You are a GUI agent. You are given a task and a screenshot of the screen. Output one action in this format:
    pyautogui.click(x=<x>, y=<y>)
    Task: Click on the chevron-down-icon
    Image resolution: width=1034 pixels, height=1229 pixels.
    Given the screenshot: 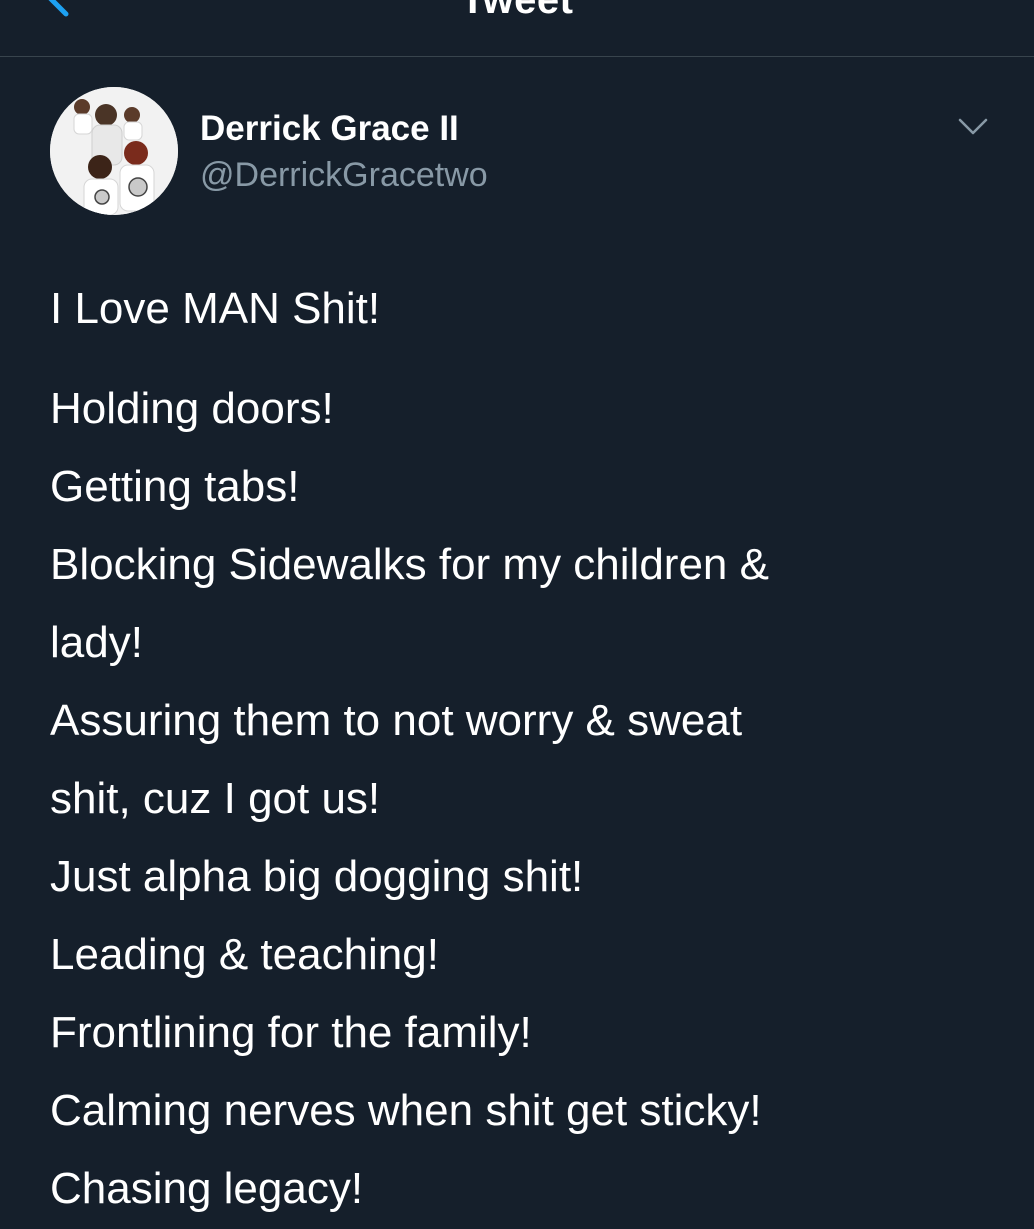 What is the action you would take?
    pyautogui.click(x=973, y=127)
    